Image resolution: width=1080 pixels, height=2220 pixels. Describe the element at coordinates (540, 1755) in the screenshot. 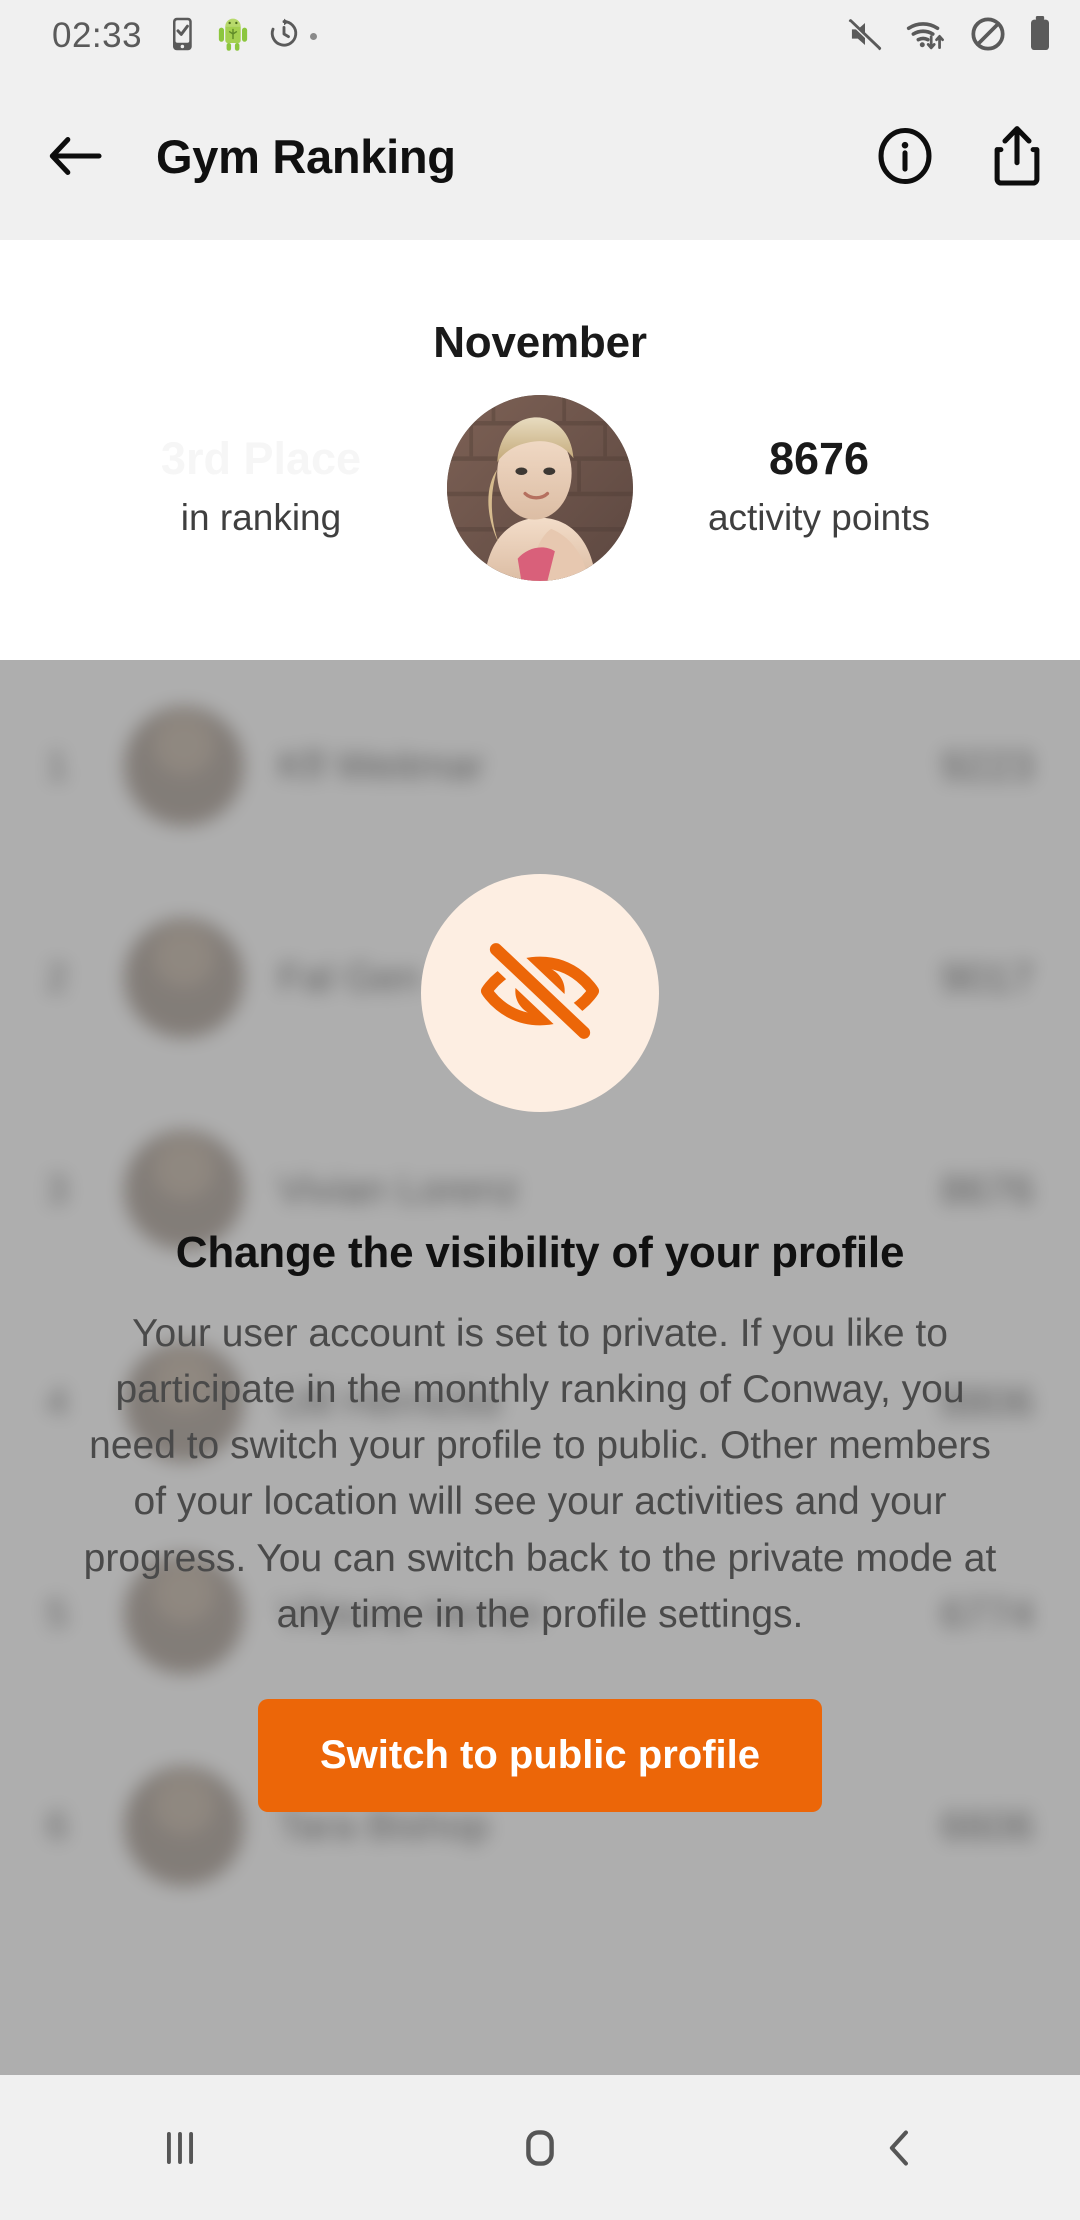

I see `switch-to-public-profile-button: Switch to public profile` at that location.